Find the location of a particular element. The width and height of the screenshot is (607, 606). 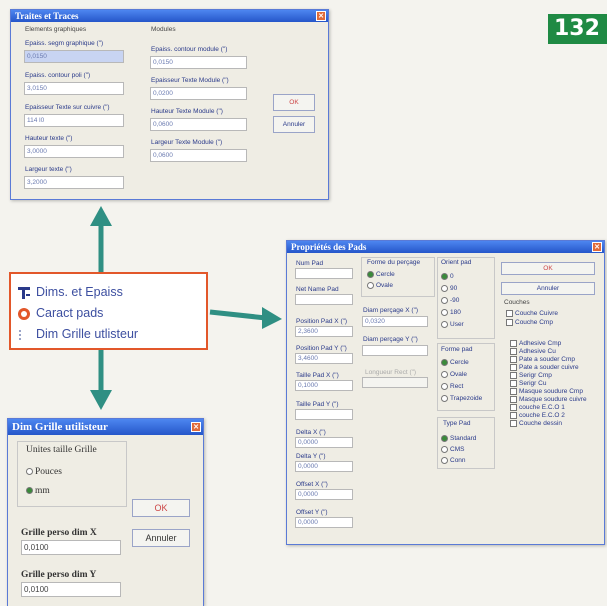

window-grille-titlebar: Dim Grille utilisteur ✕ is located at coordinates (105, 427).